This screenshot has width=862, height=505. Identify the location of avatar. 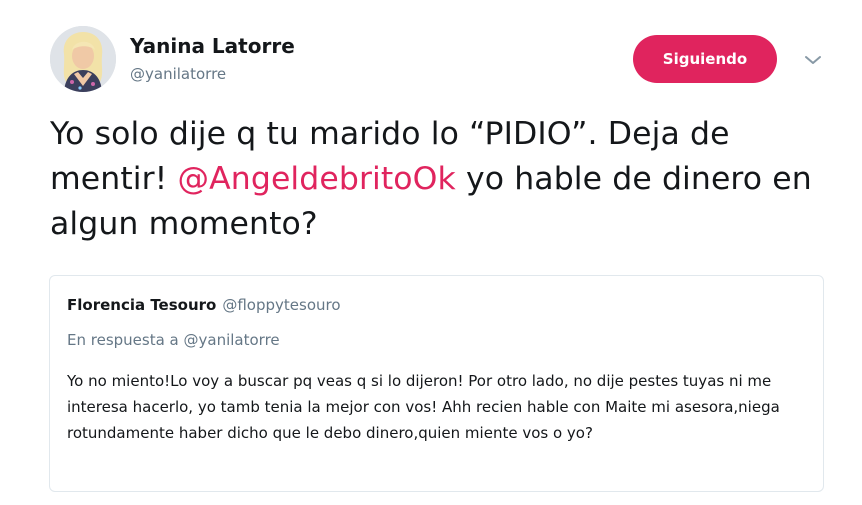
(83, 59).